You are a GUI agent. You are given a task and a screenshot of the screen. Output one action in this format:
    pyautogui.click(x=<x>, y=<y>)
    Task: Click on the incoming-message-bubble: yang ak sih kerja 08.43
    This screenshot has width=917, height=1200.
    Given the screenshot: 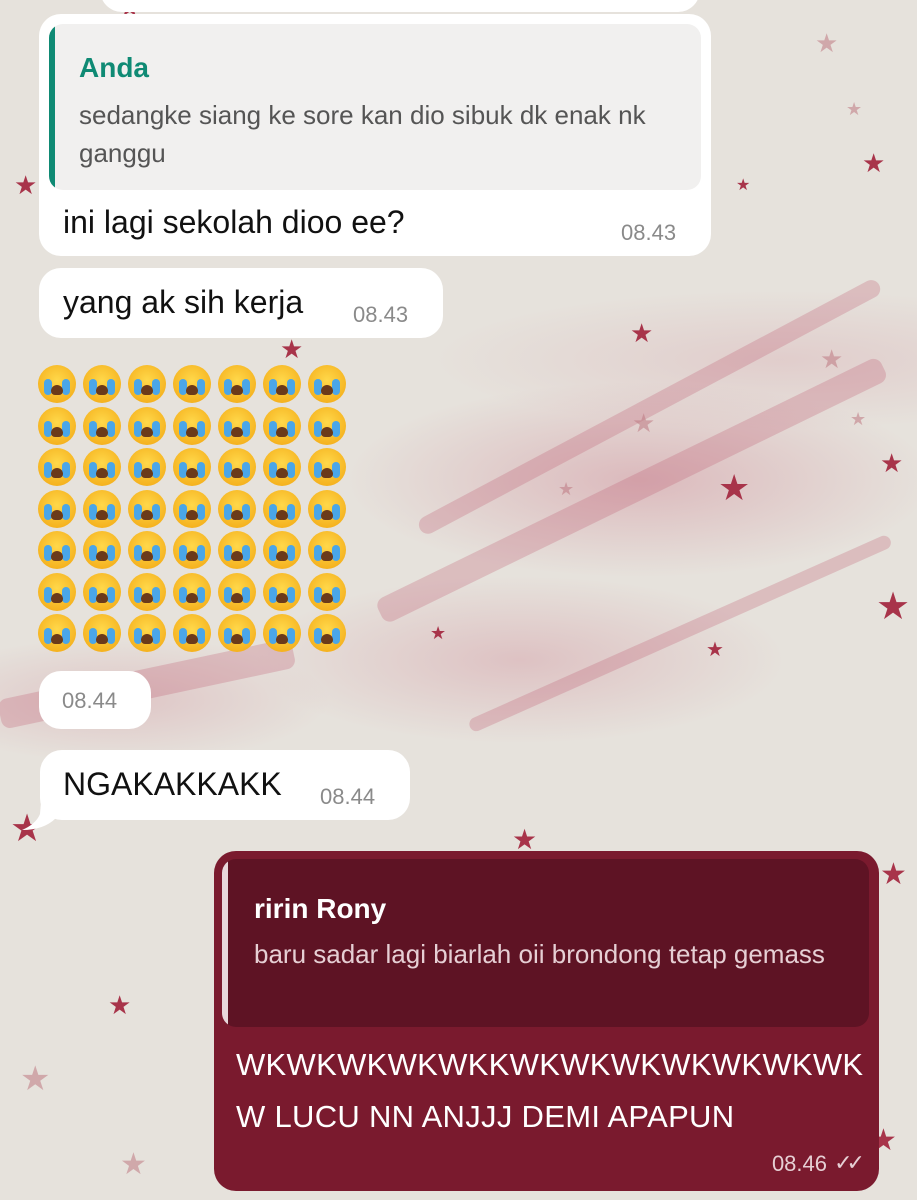 What is the action you would take?
    pyautogui.click(x=241, y=303)
    